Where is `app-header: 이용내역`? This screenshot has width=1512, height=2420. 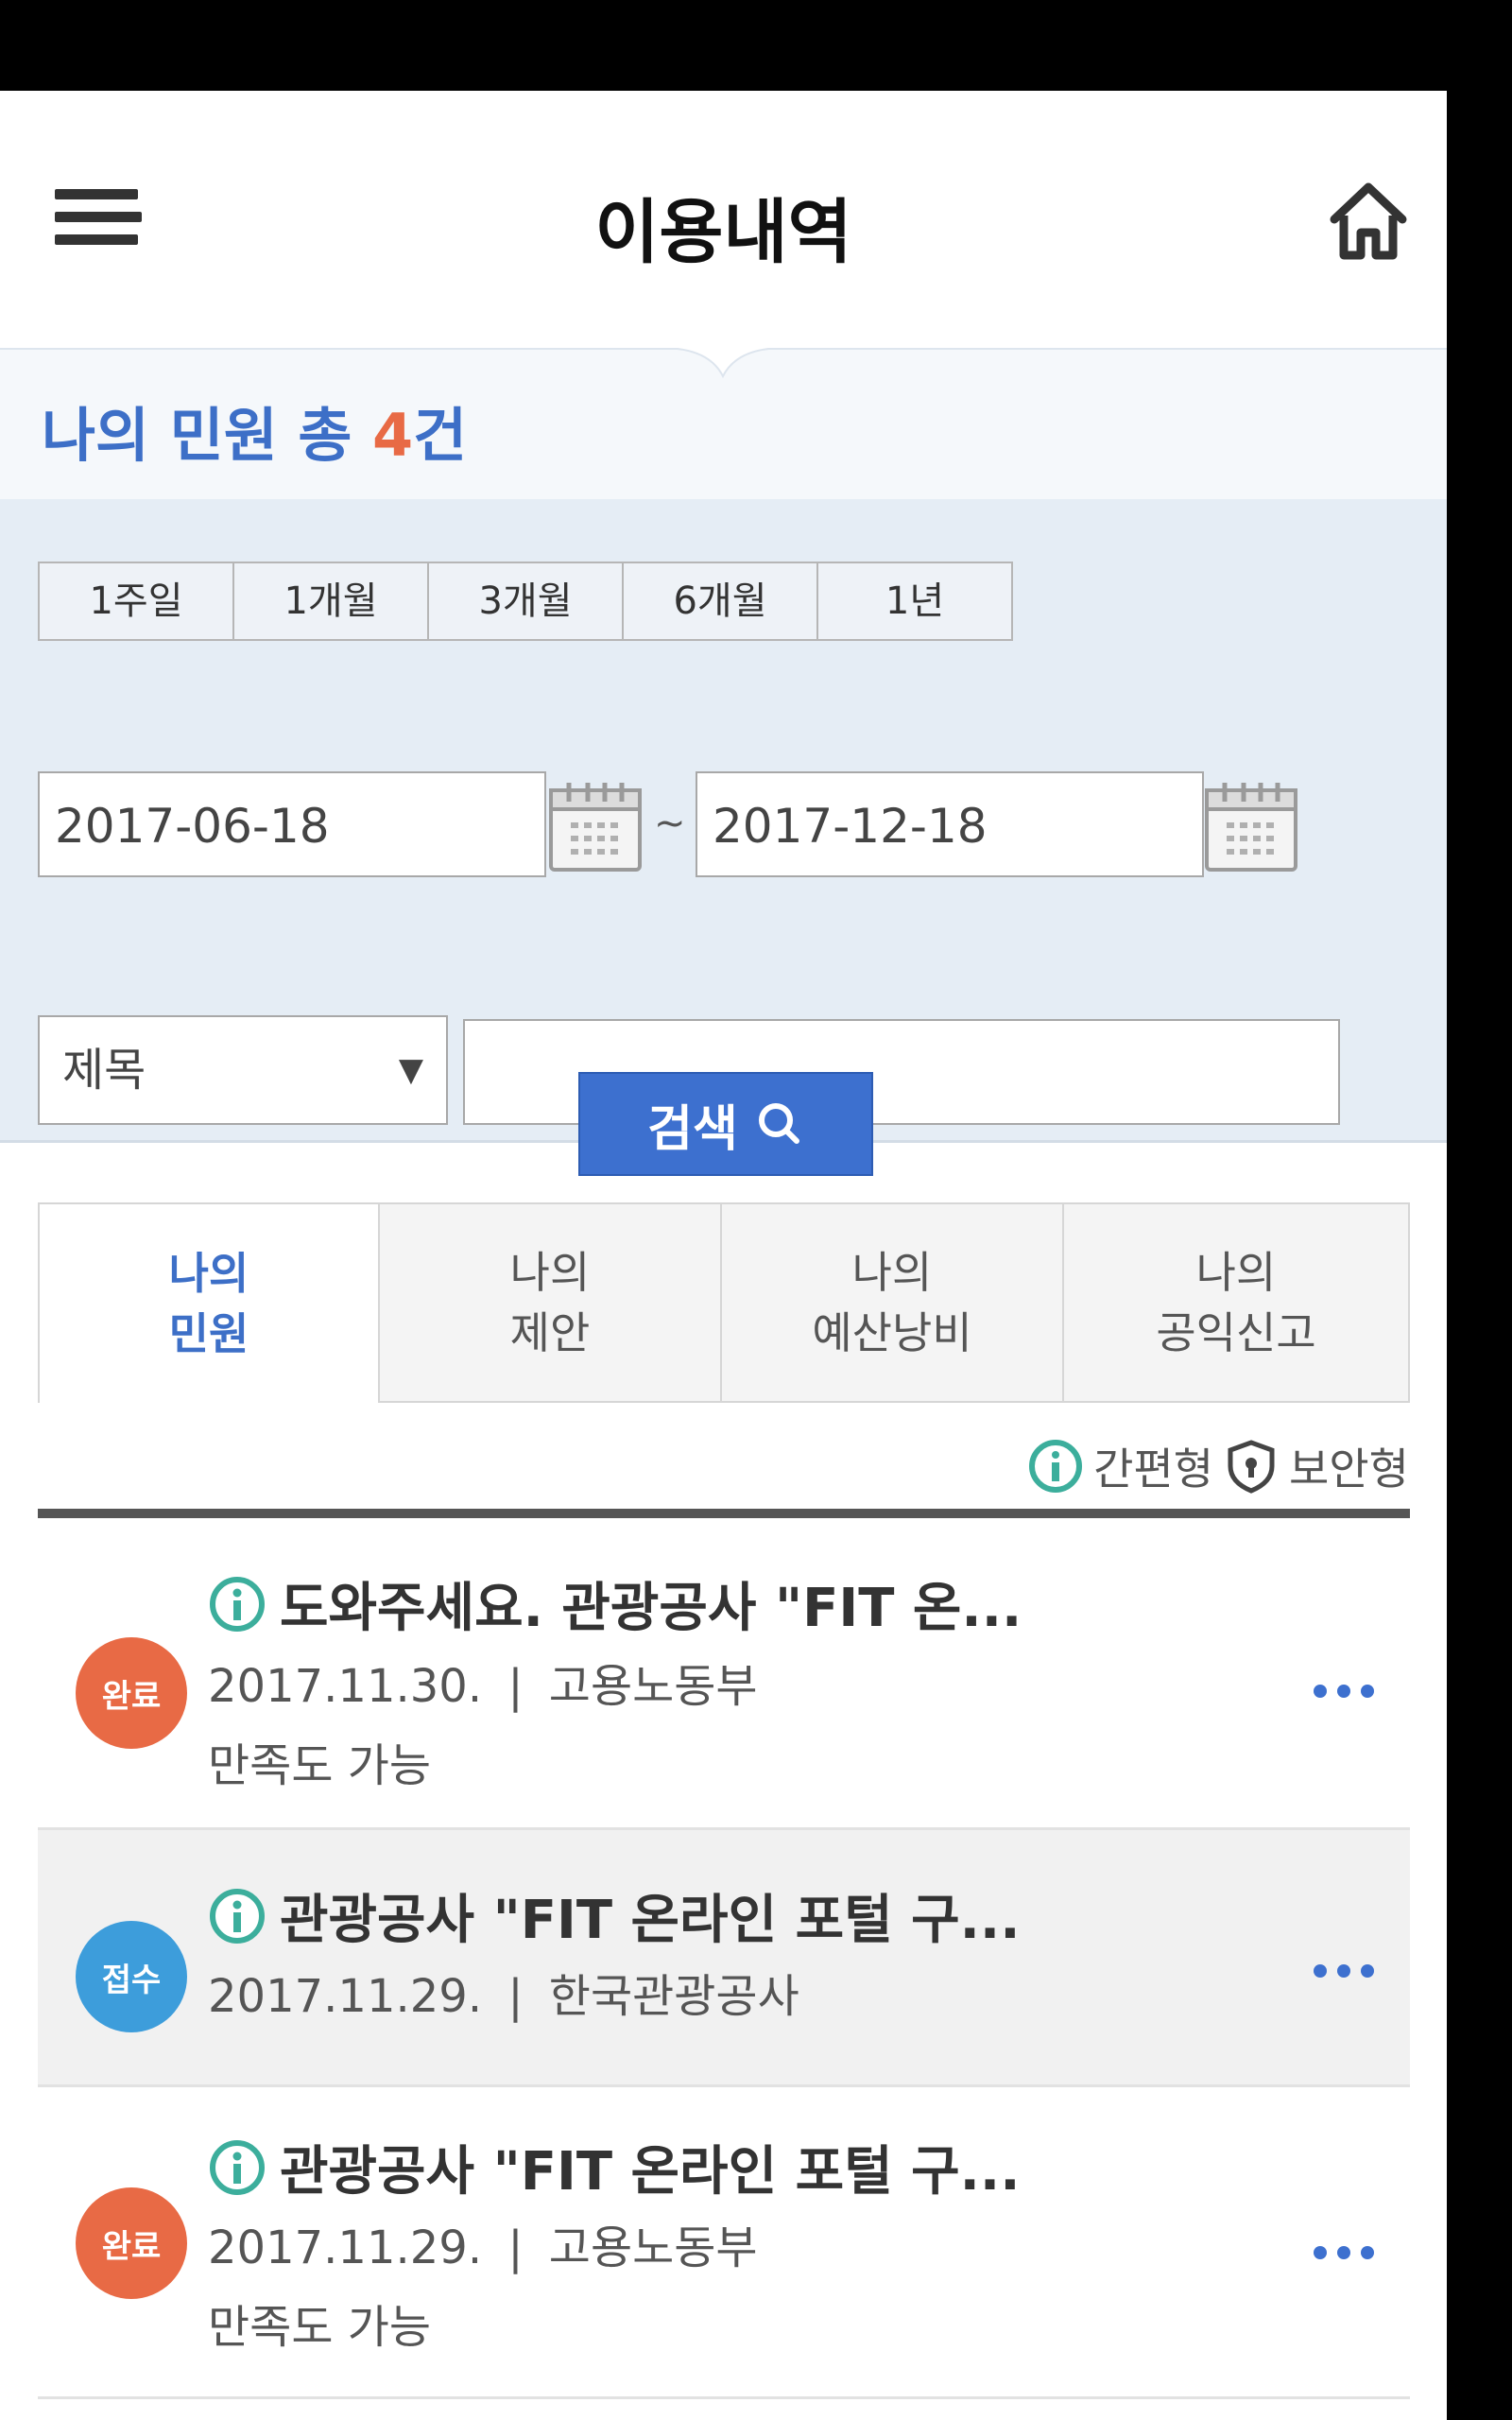 app-header: 이용내역 is located at coordinates (723, 219).